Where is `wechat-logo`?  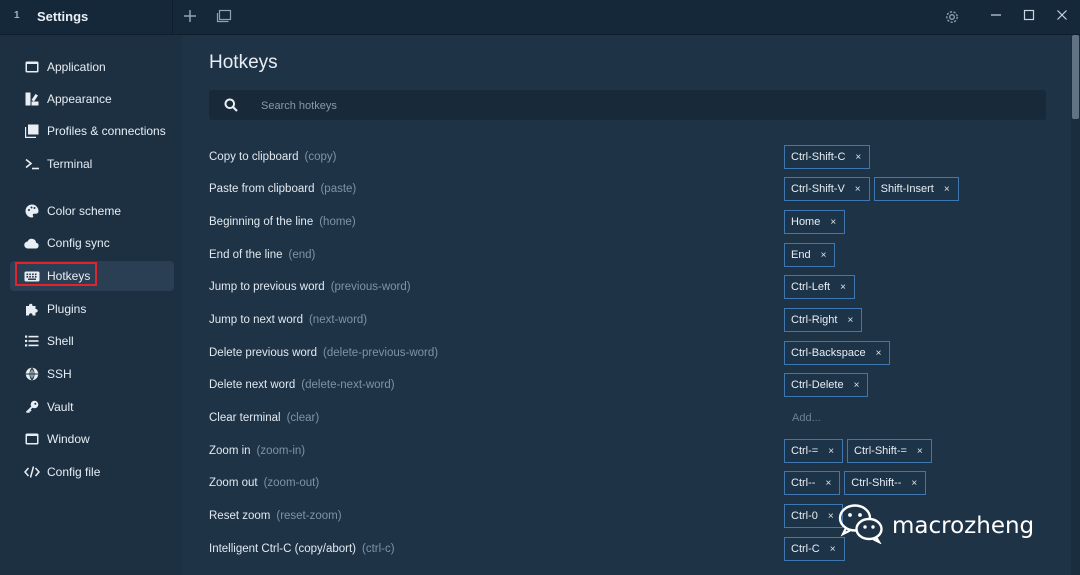
wechat-logo is located at coordinates (861, 525).